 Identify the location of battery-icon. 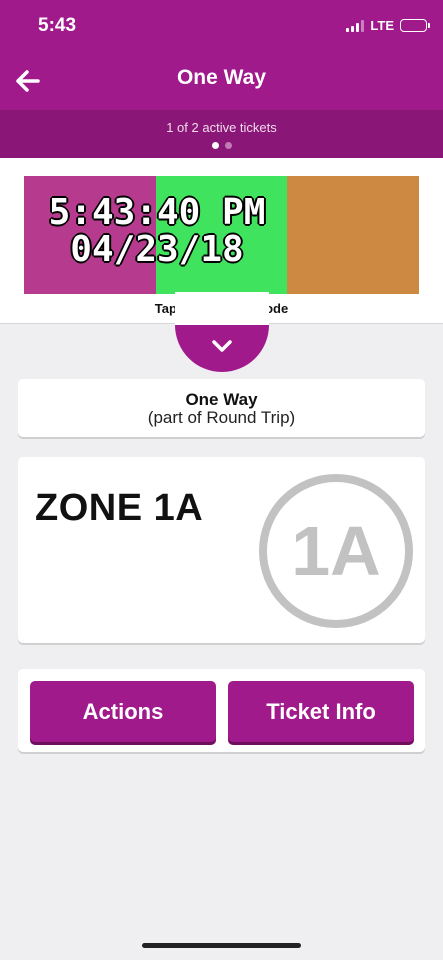
(415, 25).